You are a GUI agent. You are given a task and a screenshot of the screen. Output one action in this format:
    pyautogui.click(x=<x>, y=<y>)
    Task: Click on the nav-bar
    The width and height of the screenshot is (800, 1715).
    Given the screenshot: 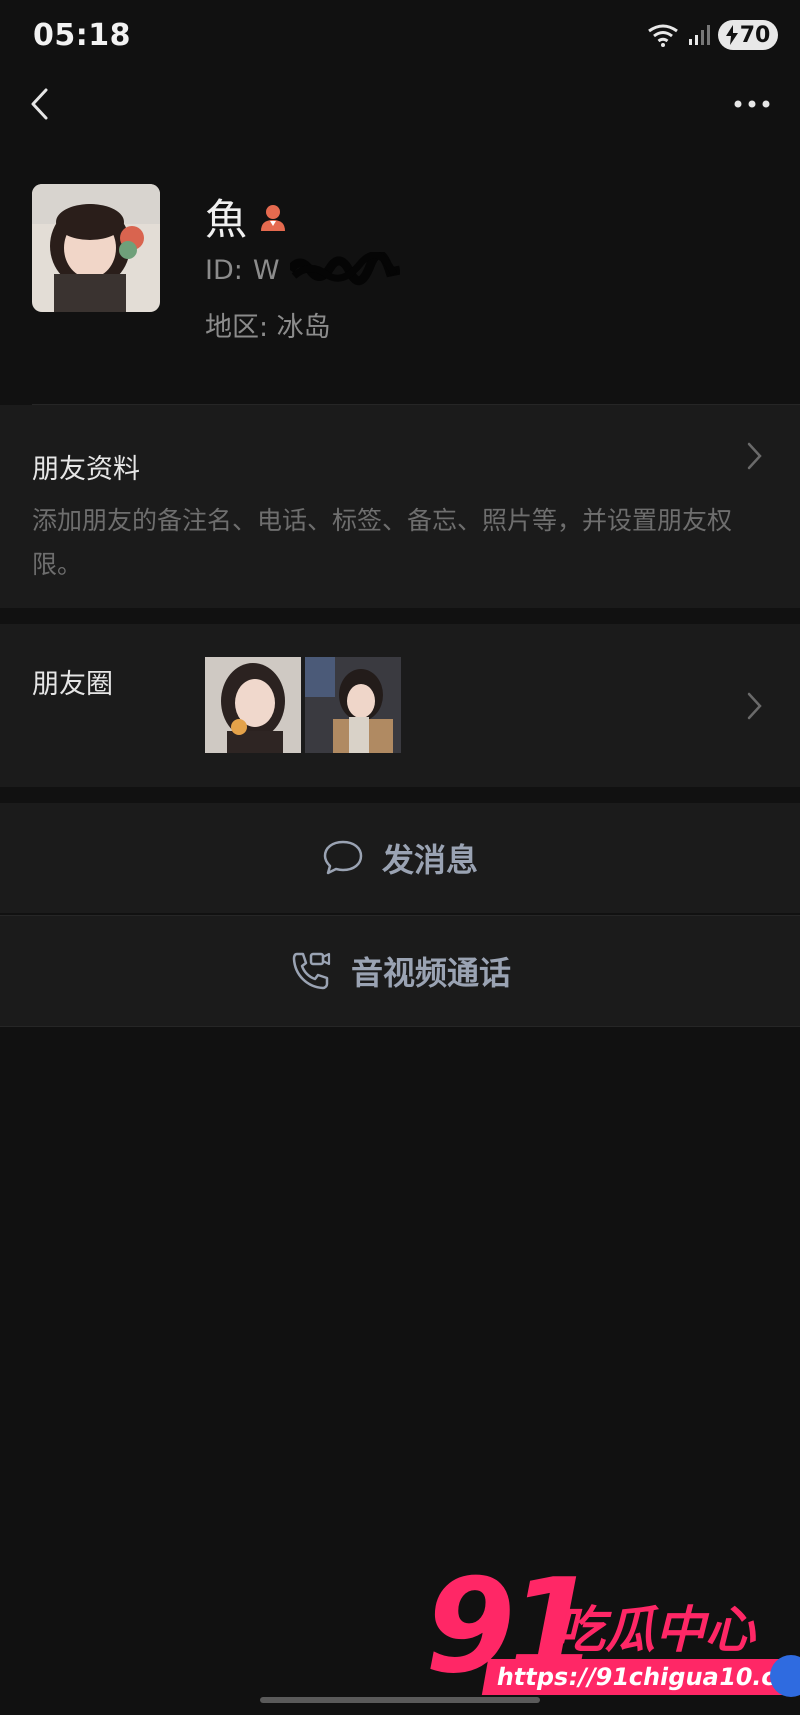 What is the action you would take?
    pyautogui.click(x=400, y=105)
    